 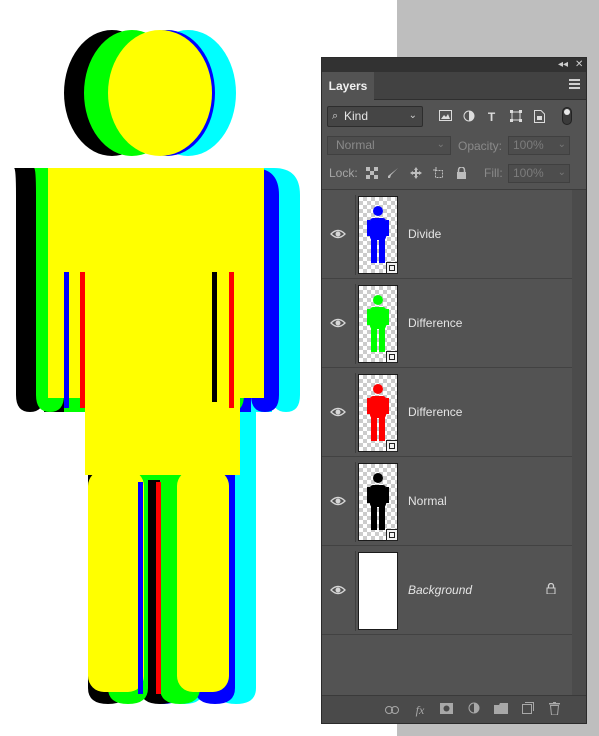 I want to click on lock-fill-row: Lock: Fill: 100% ⌄, so click(x=454, y=174).